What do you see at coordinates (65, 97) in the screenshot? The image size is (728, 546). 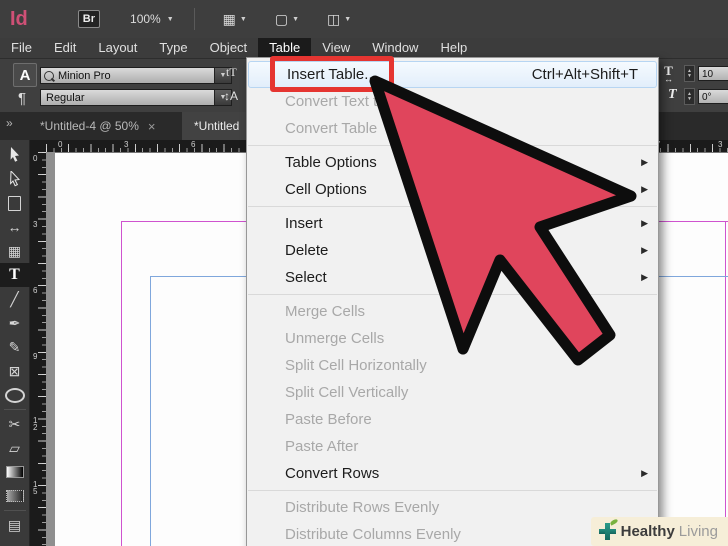 I see `font-style-value: Regular` at bounding box center [65, 97].